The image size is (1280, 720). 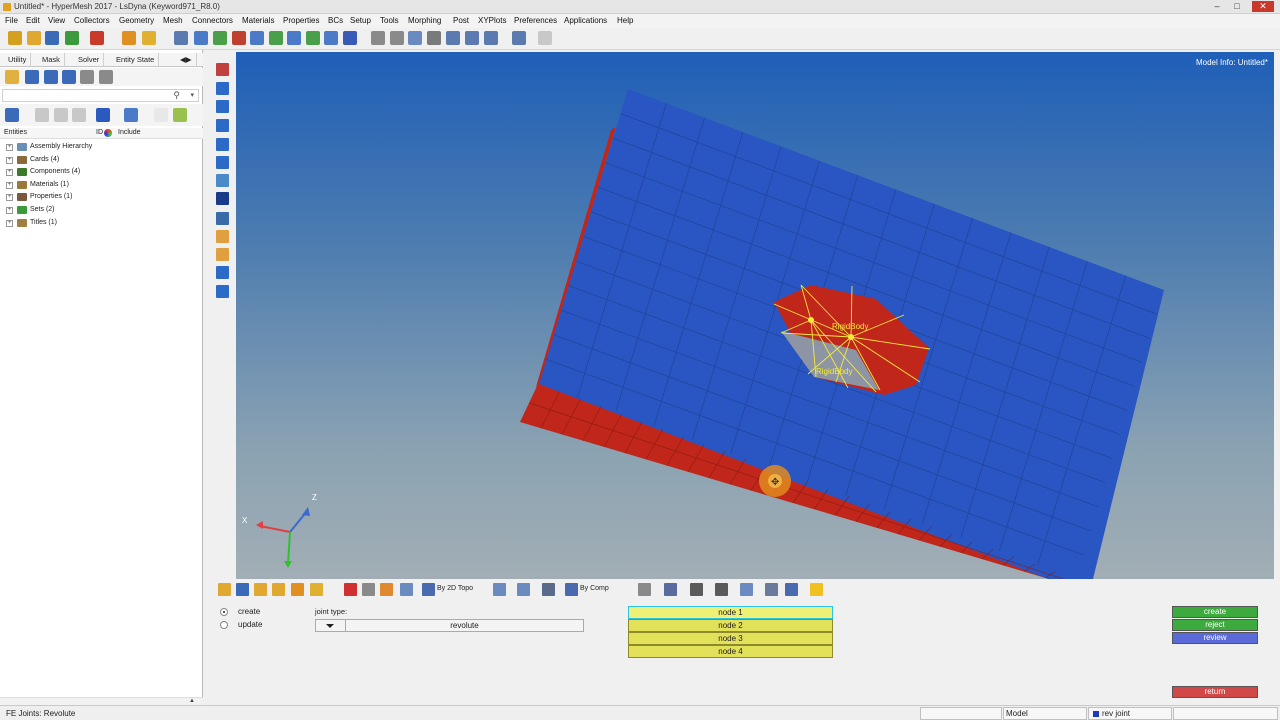 I want to click on view-iso-icon, so click(x=220, y=38).